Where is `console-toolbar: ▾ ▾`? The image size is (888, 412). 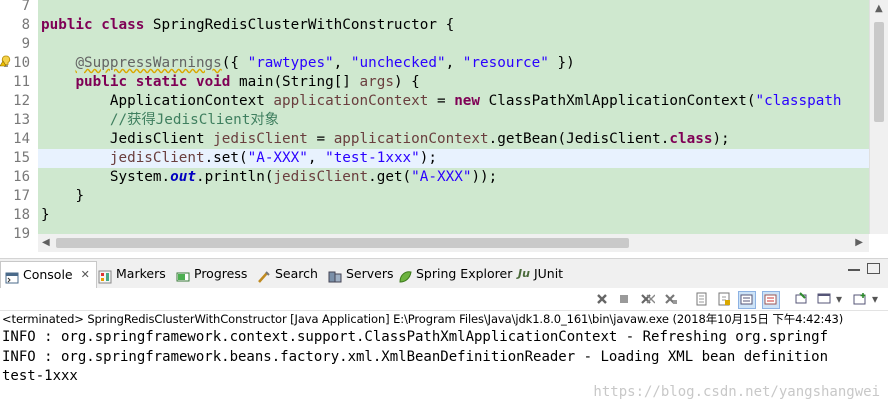 console-toolbar: ▾ ▾ is located at coordinates (444, 299).